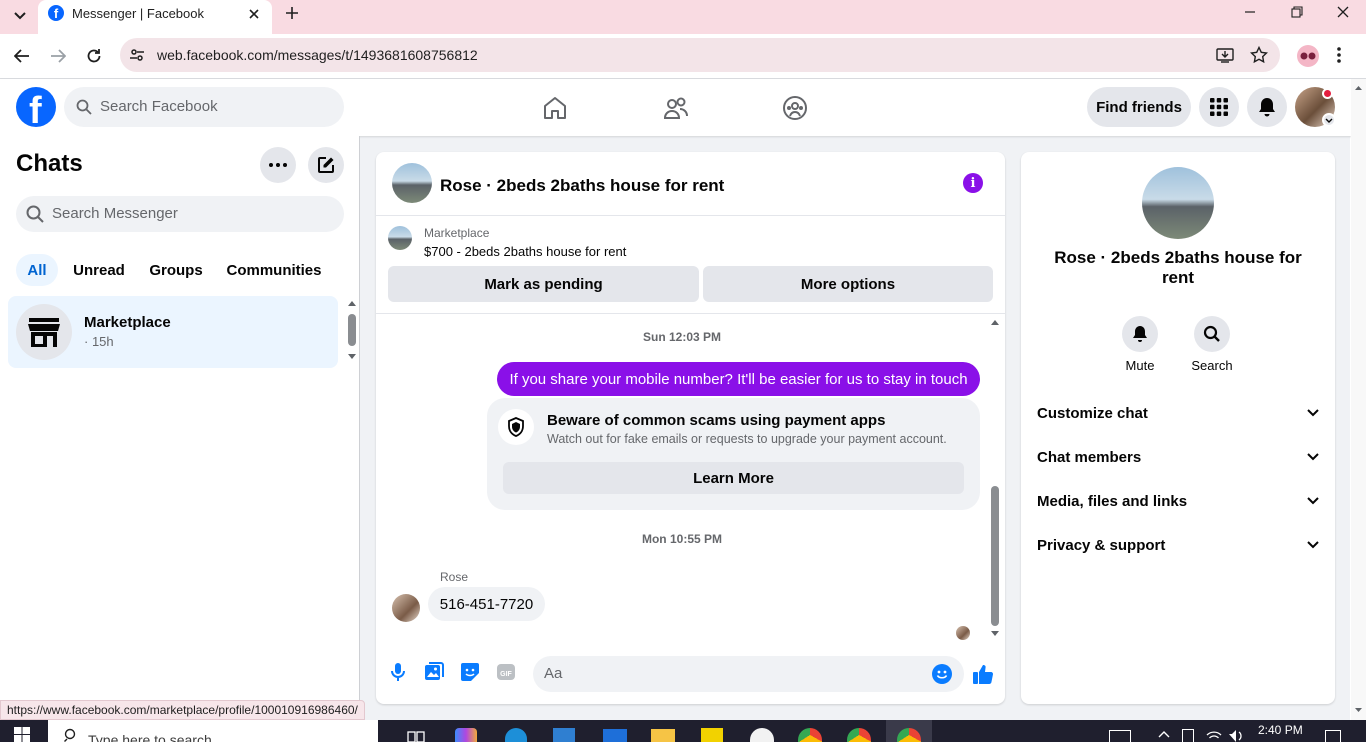  I want to click on site-info-icon, so click(137, 55).